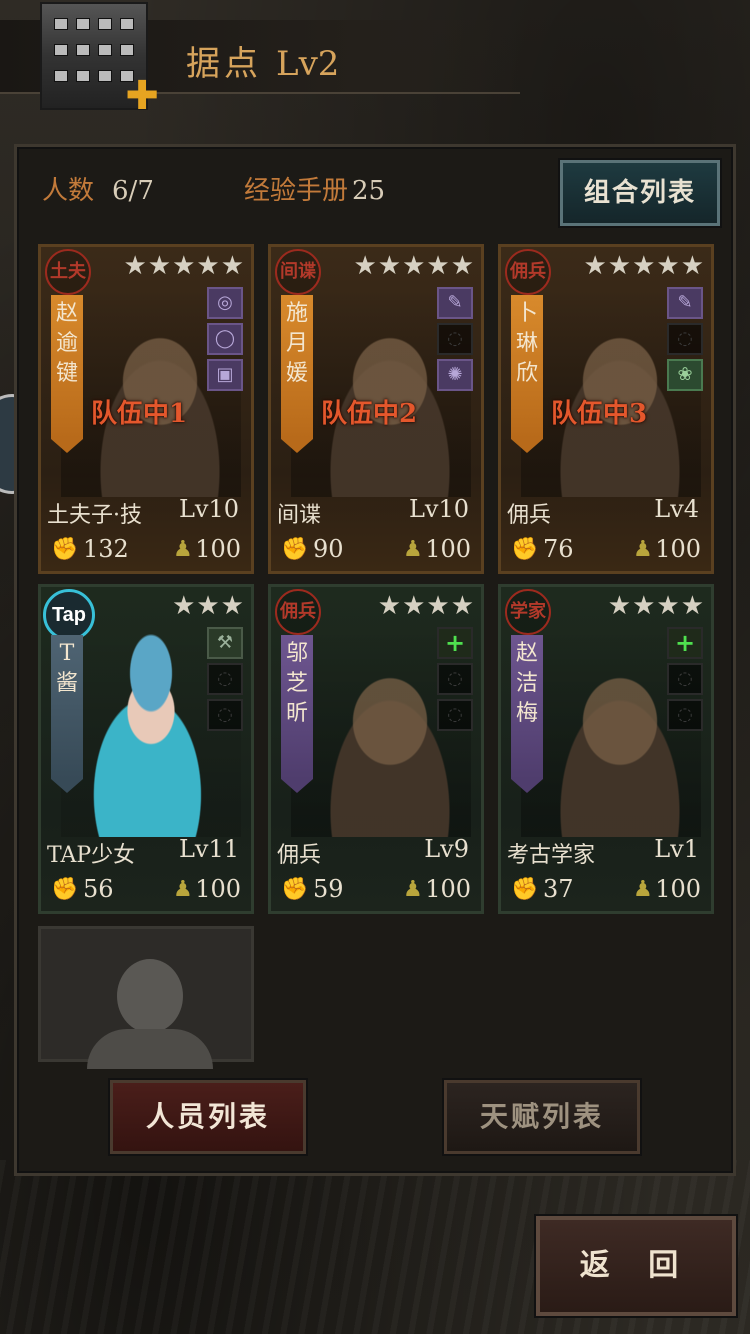  I want to click on base-level: Lv2, so click(308, 64).